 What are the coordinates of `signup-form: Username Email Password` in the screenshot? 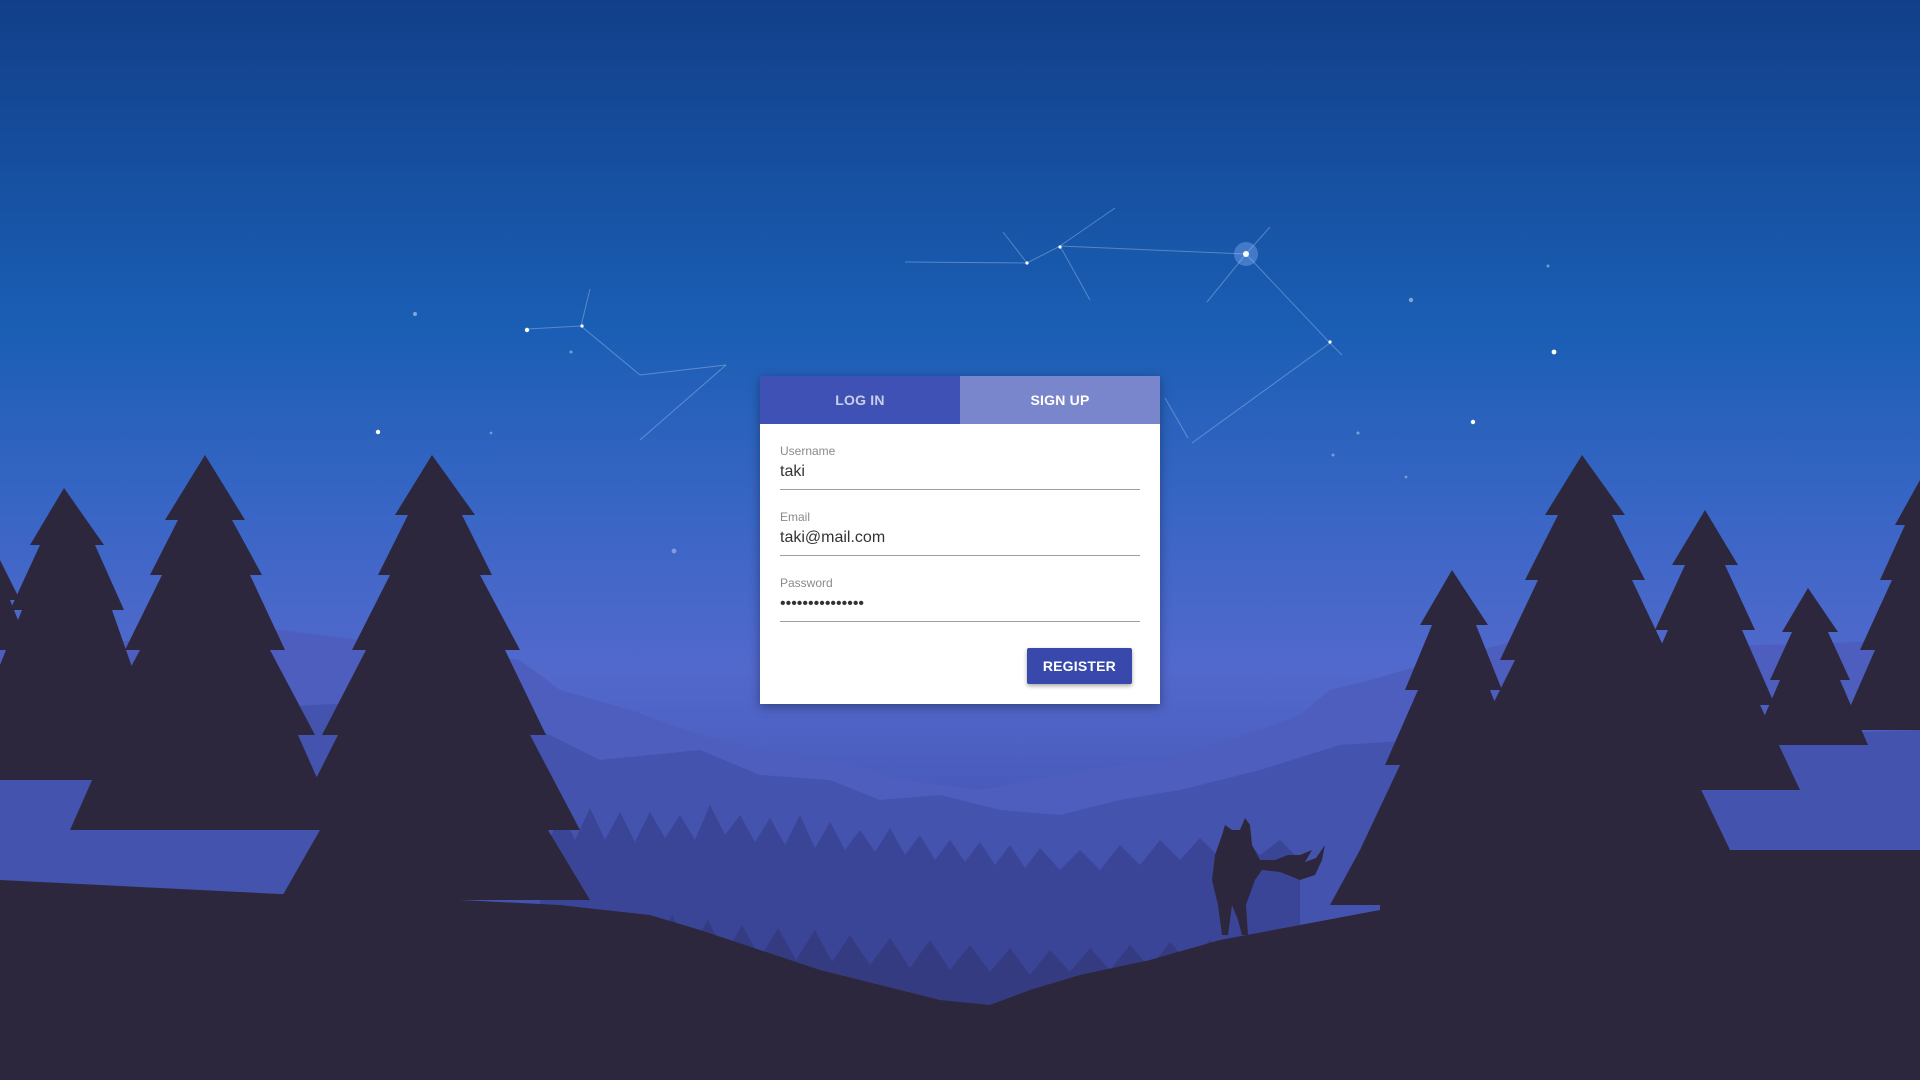 It's located at (960, 530).